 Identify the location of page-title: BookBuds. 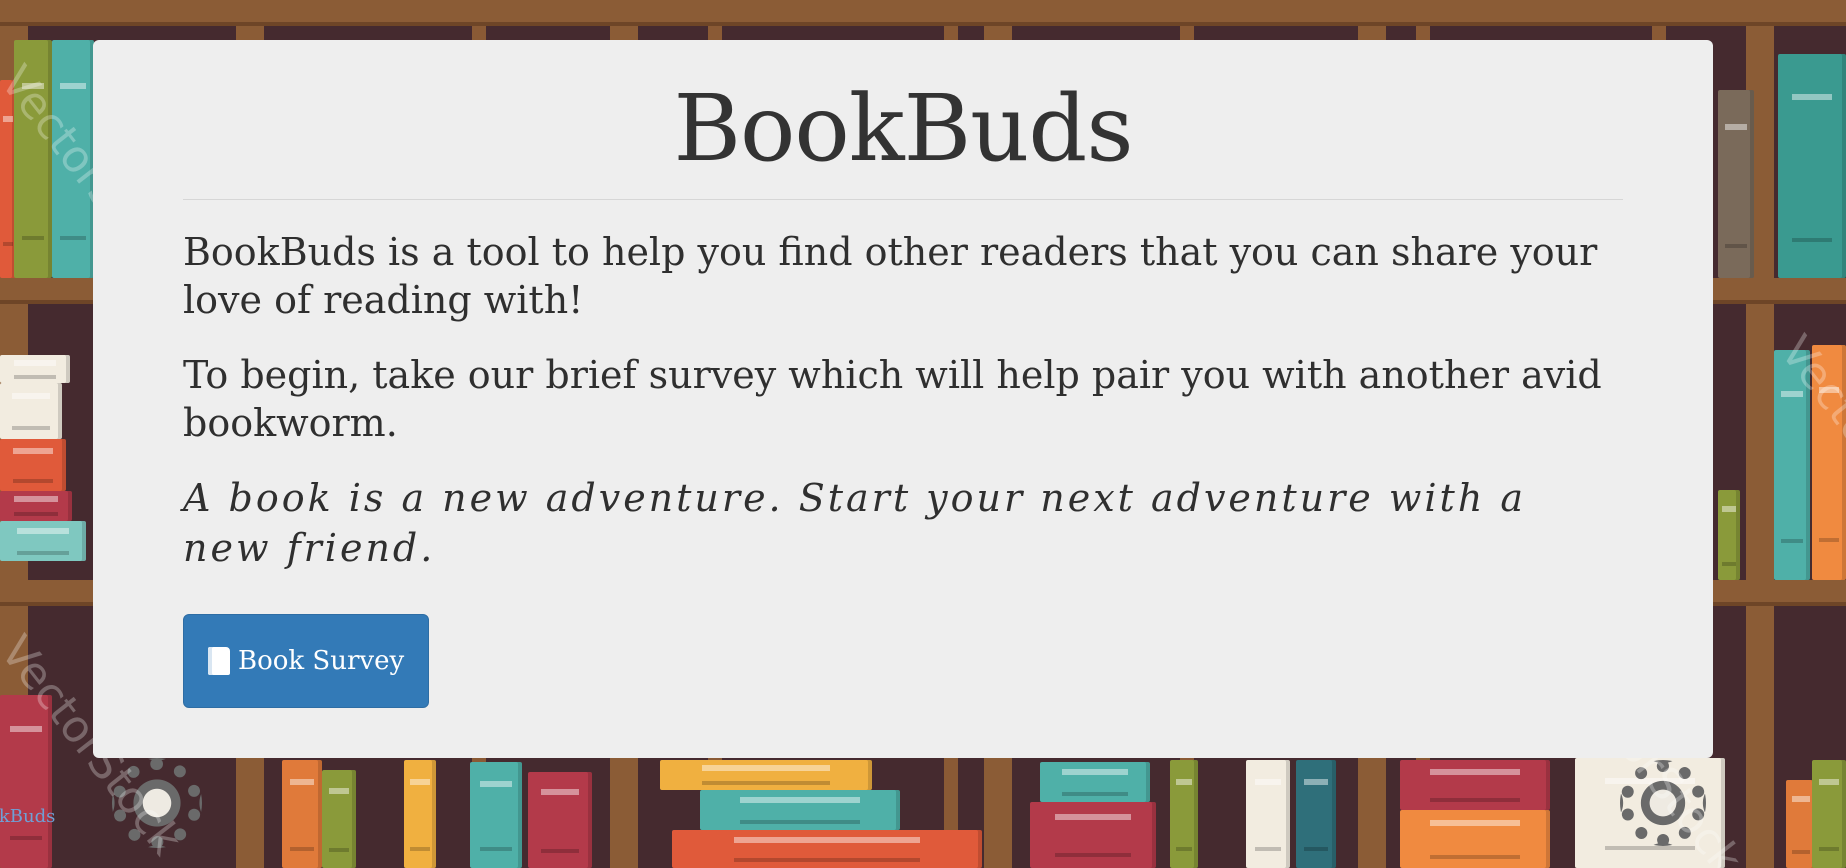
(903, 128).